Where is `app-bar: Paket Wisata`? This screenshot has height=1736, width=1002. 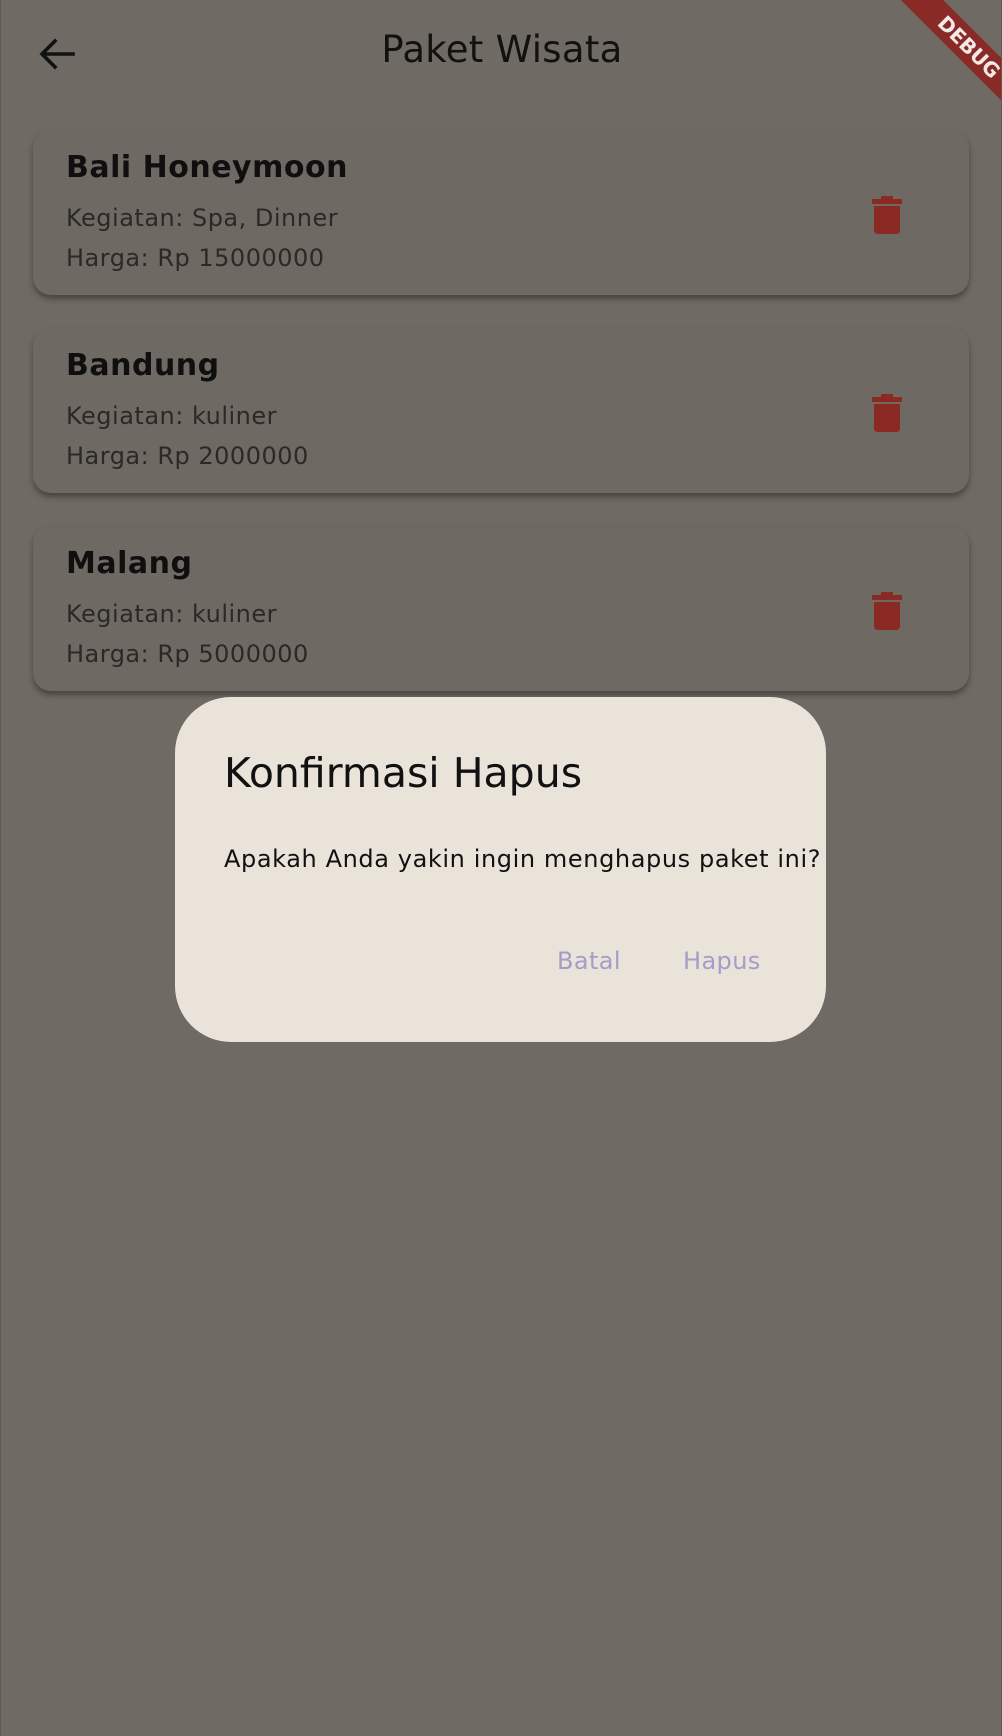
app-bar: Paket Wisata is located at coordinates (501, 54).